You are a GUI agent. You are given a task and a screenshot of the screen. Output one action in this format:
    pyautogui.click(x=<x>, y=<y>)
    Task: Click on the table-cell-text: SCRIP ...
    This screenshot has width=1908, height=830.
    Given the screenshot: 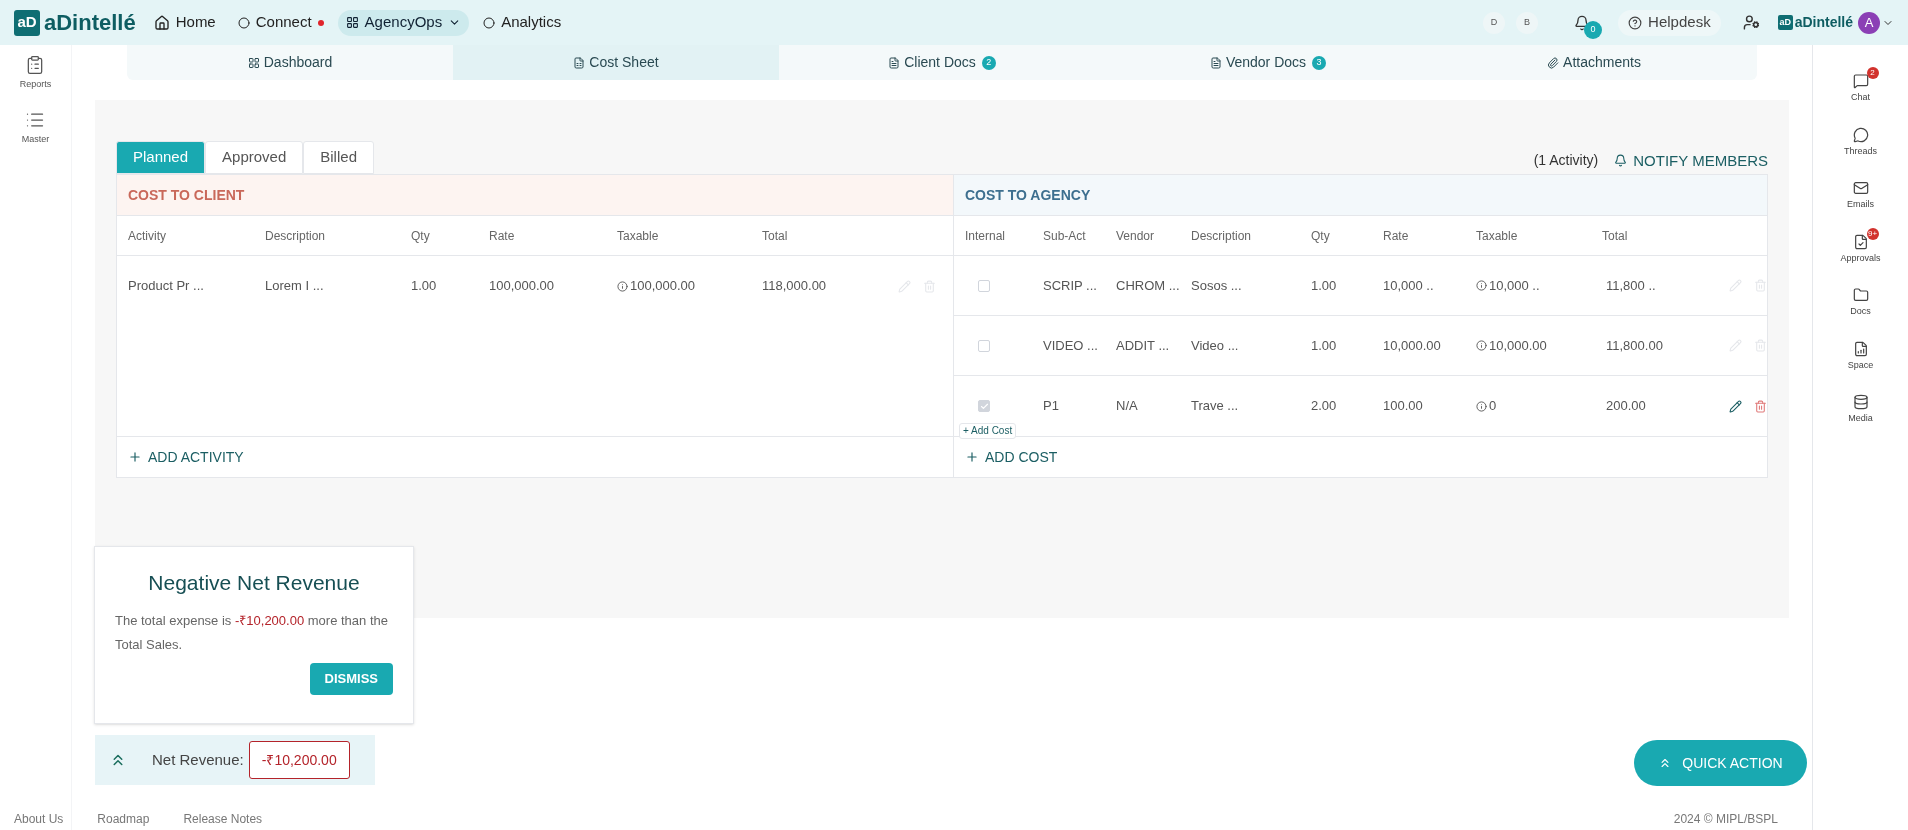 What is the action you would take?
    pyautogui.click(x=1070, y=285)
    